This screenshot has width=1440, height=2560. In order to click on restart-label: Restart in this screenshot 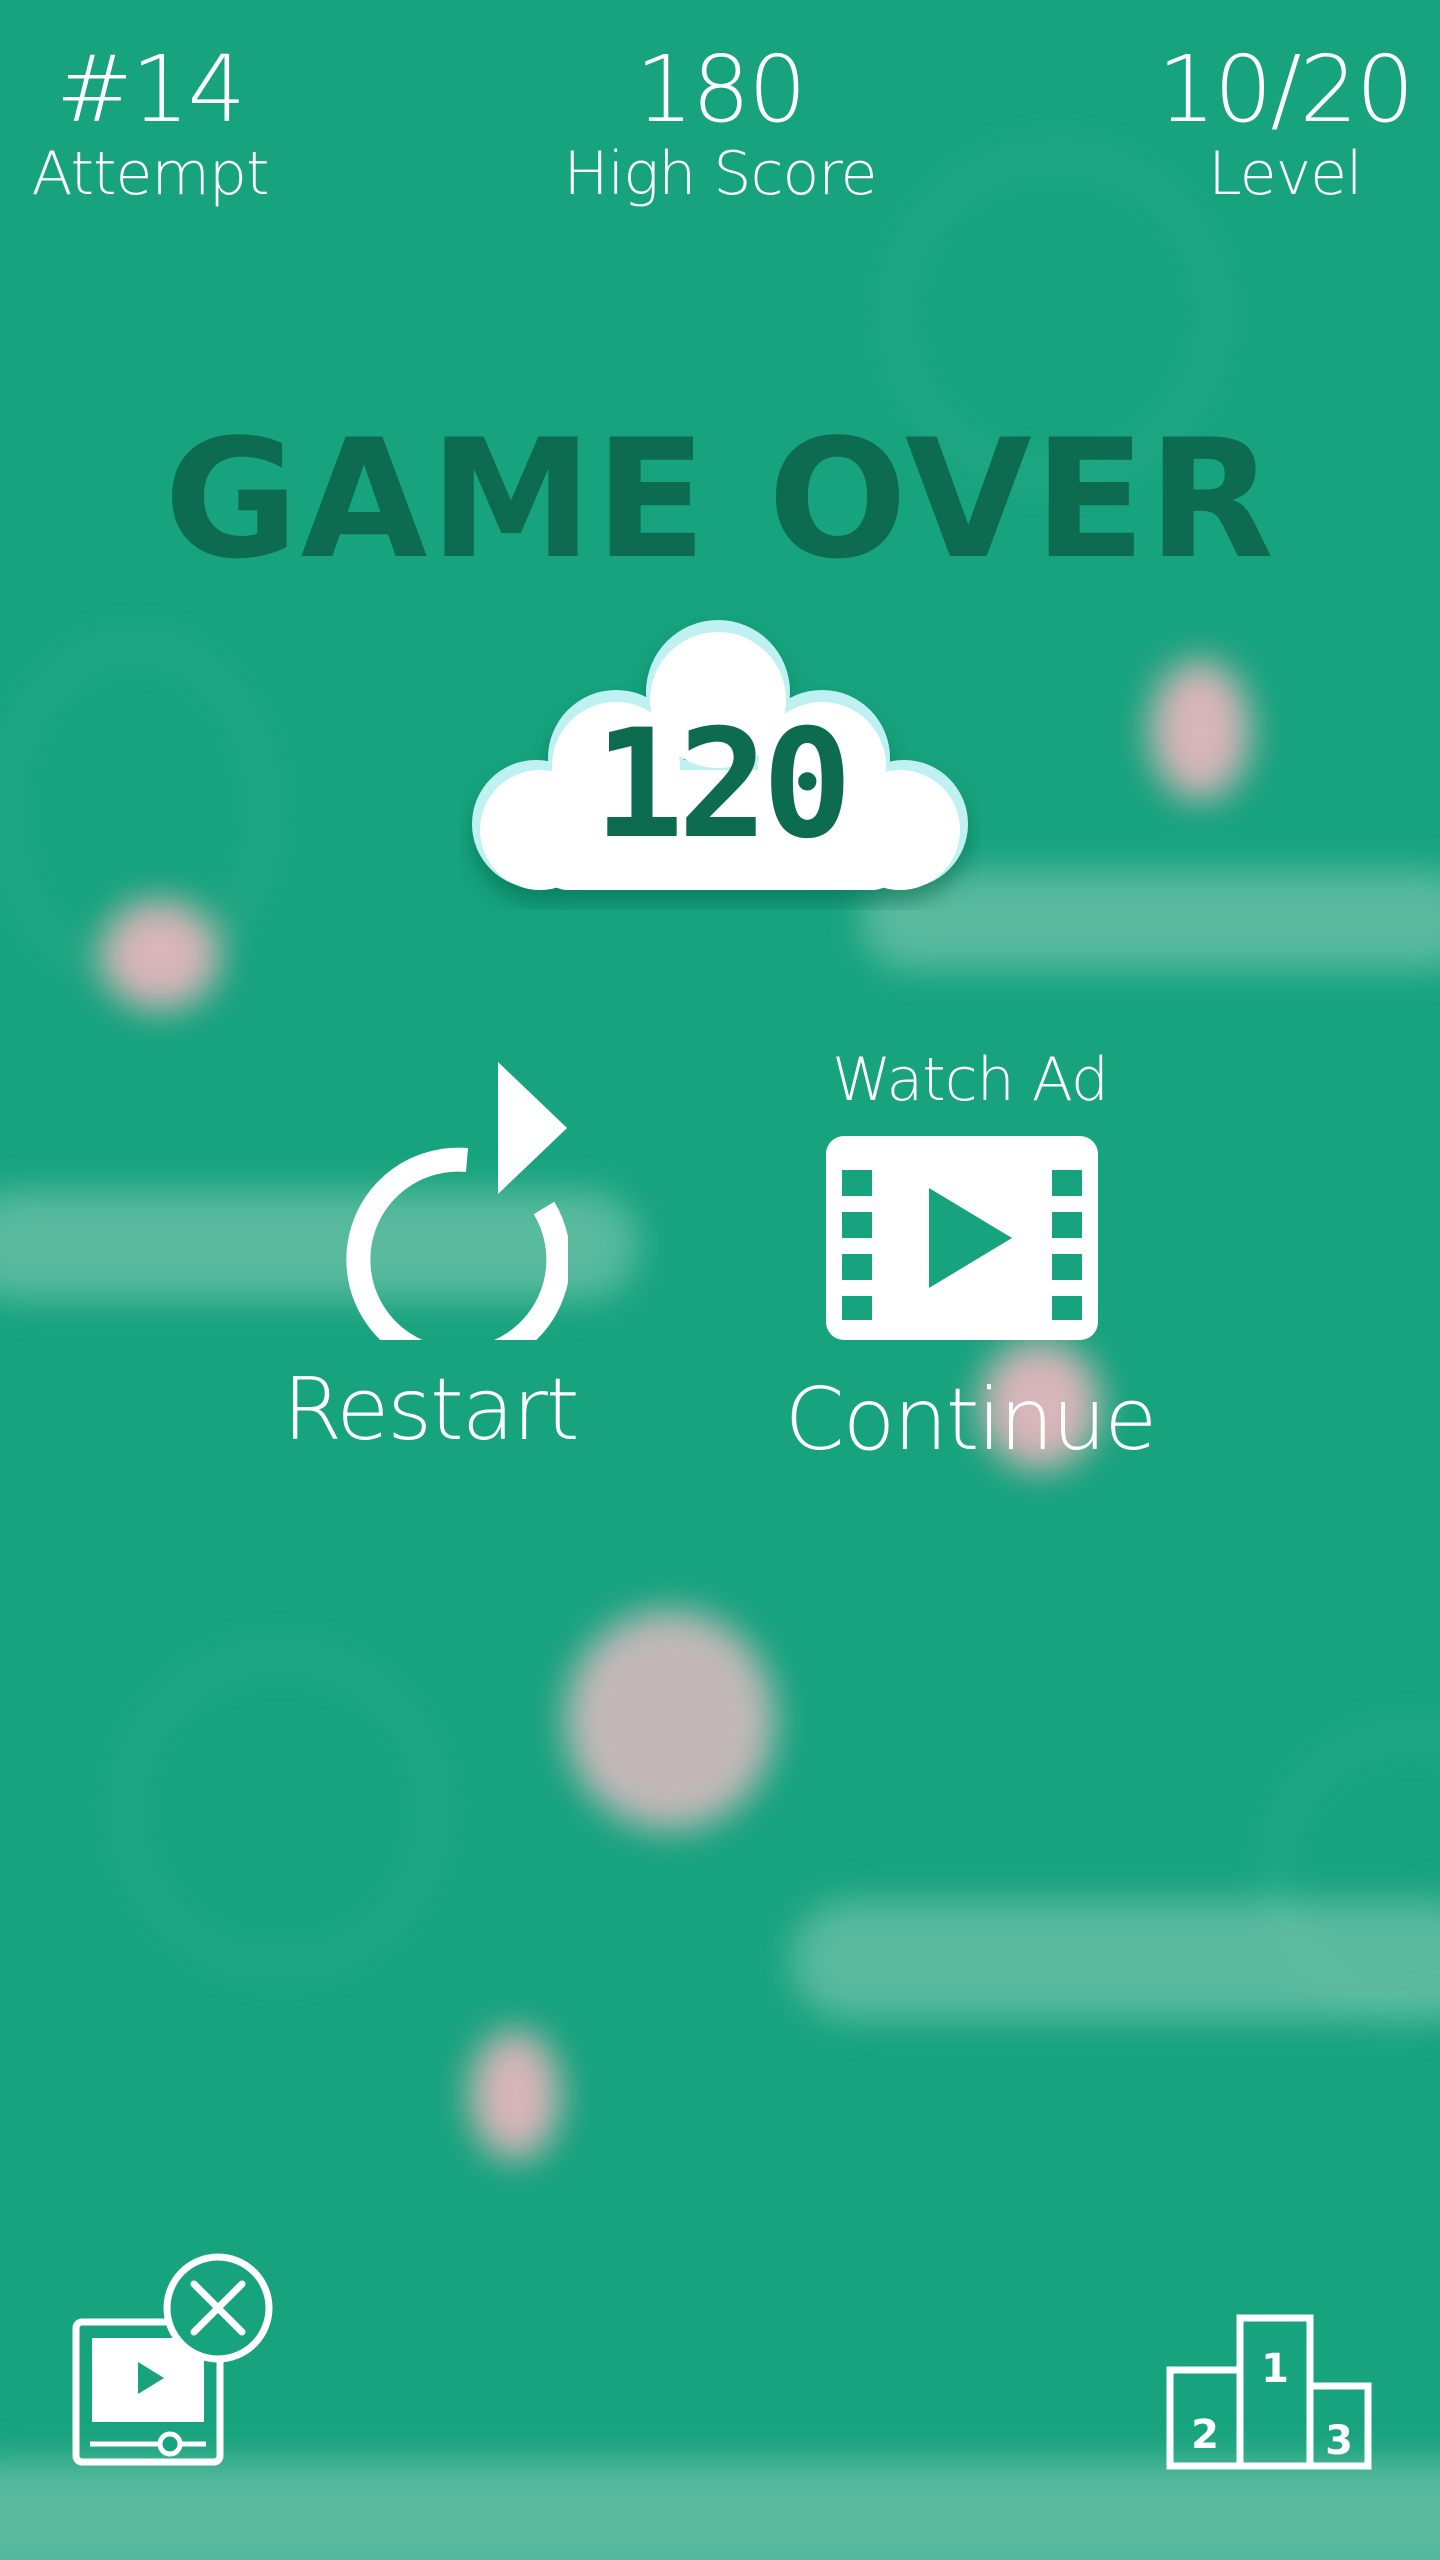, I will do `click(430, 1410)`.